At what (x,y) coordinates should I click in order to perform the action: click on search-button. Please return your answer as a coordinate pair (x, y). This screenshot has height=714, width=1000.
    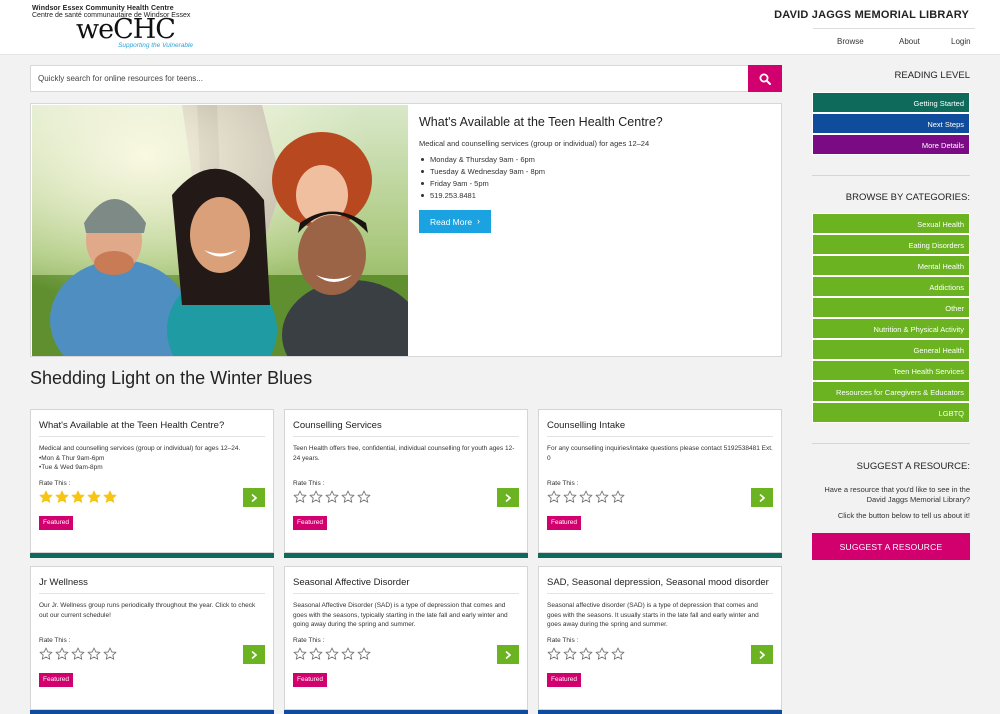
    Looking at the image, I should click on (765, 78).